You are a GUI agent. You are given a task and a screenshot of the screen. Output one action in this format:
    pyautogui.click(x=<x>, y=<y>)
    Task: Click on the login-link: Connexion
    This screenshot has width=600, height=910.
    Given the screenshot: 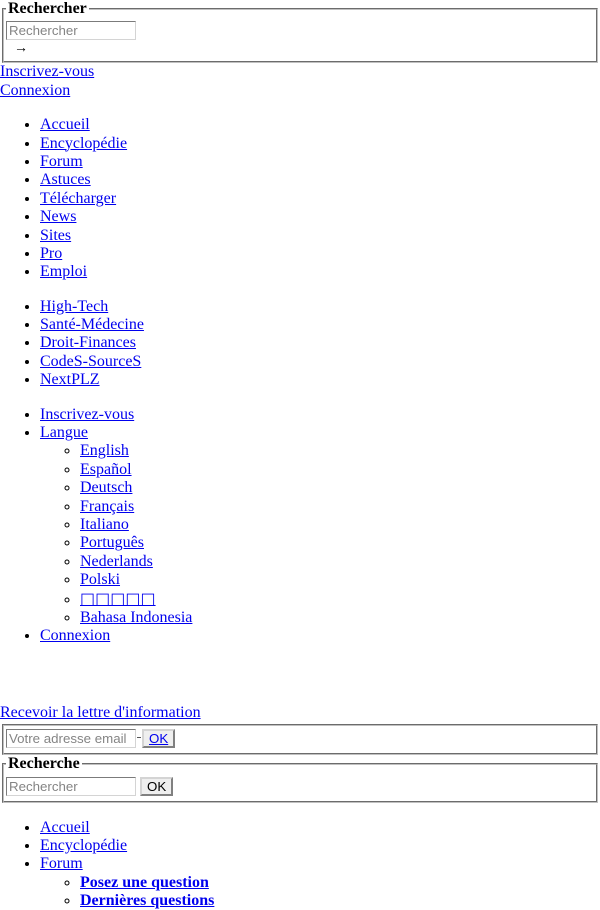 What is the action you would take?
    pyautogui.click(x=75, y=635)
    